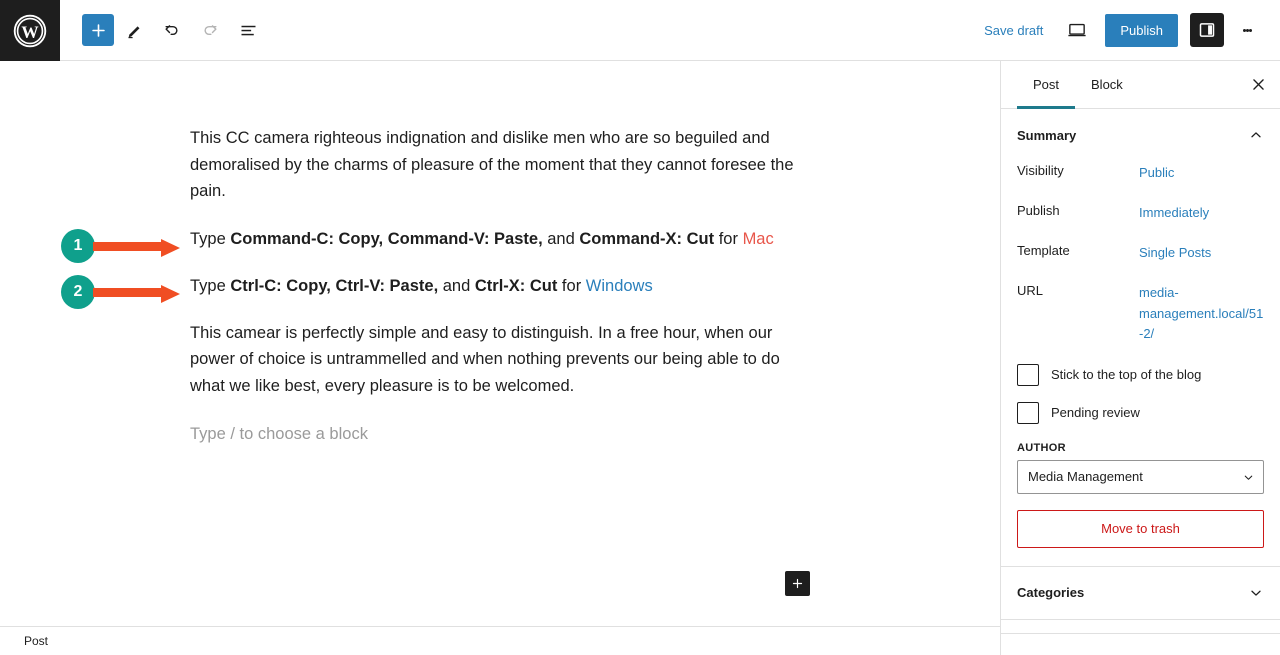 The height and width of the screenshot is (655, 1280). Describe the element at coordinates (1095, 412) in the screenshot. I see `pending-review-checkbox-label: Pending review` at that location.